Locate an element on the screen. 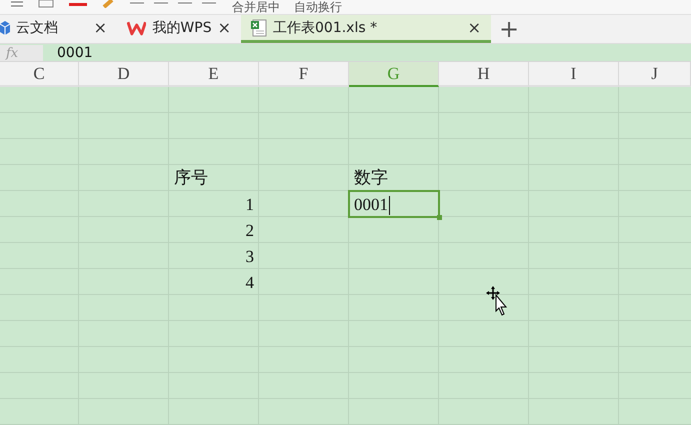 Image resolution: width=691 pixels, height=425 pixels. document-tab: 我的WPS × is located at coordinates (179, 29).